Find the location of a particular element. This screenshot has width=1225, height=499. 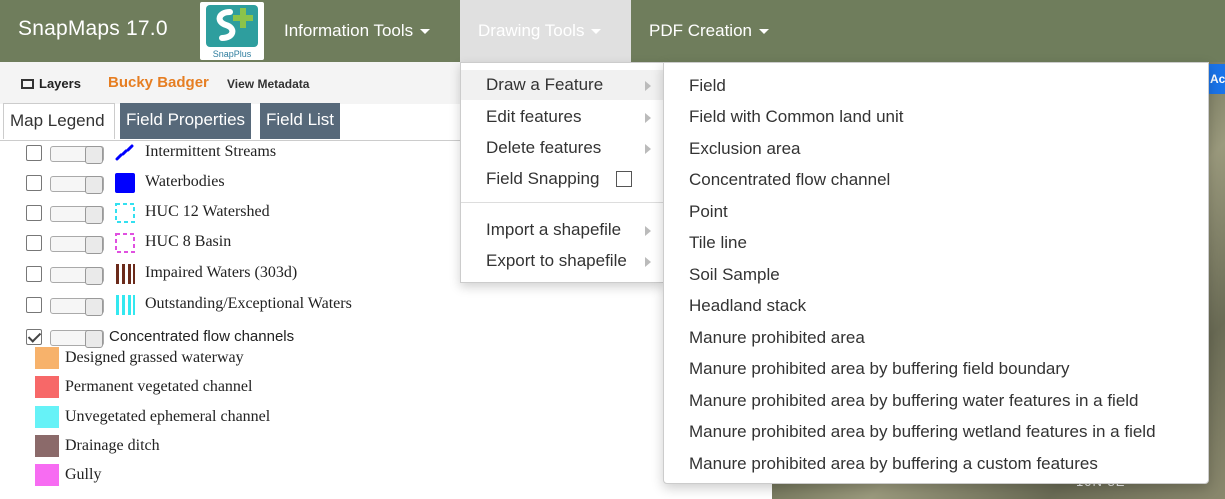

map-action-button: Ac is located at coordinates (1216, 79).